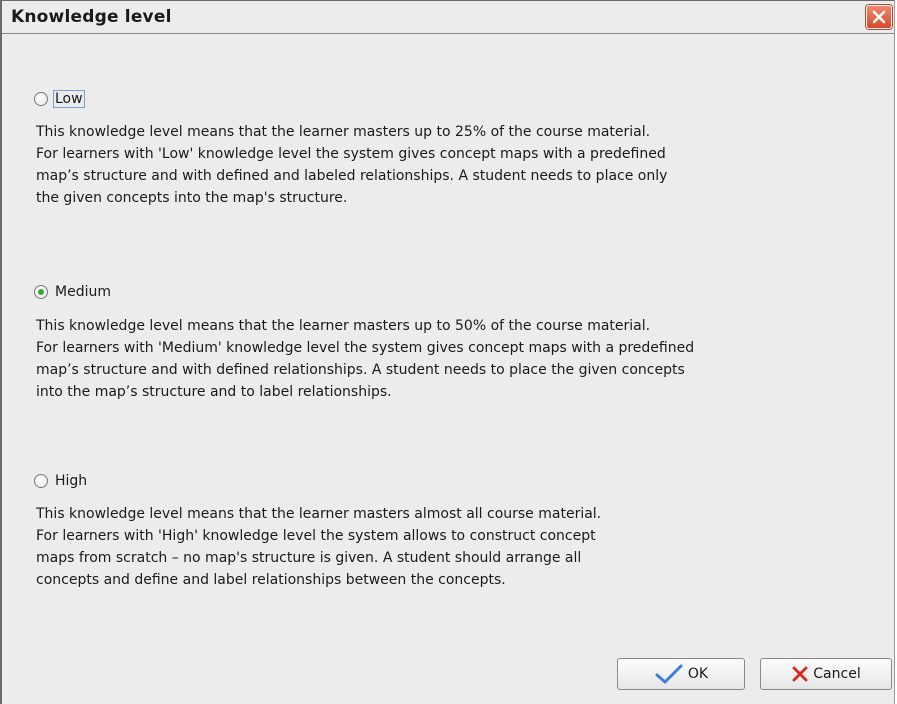  Describe the element at coordinates (41, 481) in the screenshot. I see `radio-high` at that location.